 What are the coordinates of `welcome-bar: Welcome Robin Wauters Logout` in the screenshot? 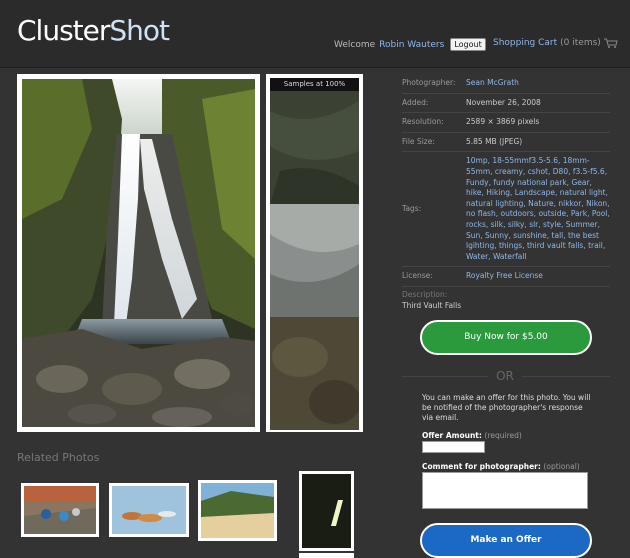 It's located at (410, 44).